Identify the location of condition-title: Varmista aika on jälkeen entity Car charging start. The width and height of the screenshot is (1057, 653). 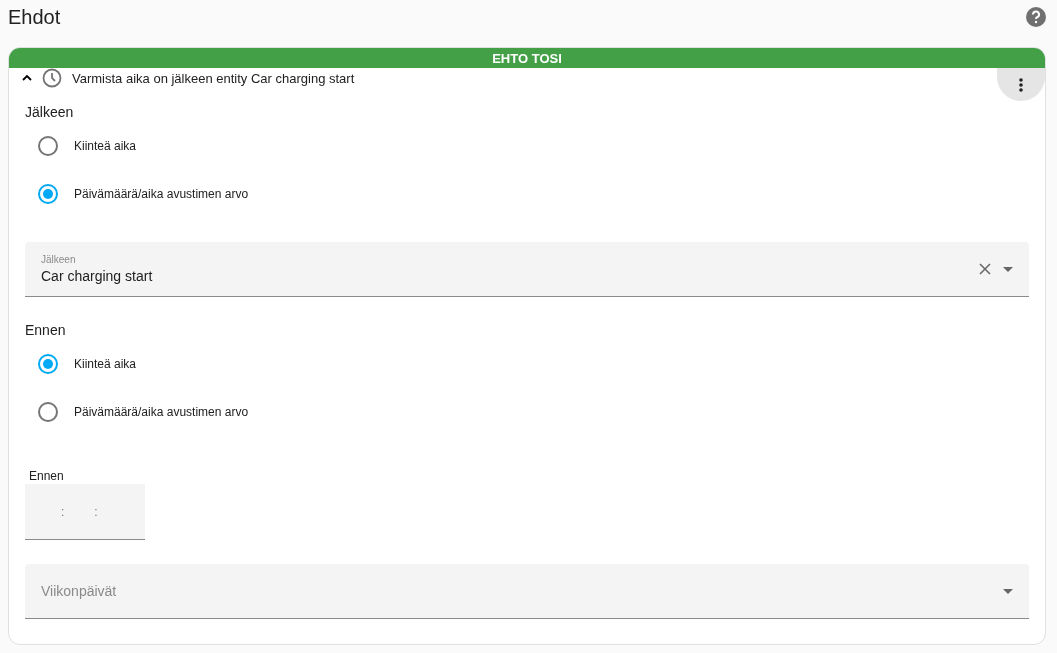
(213, 78).